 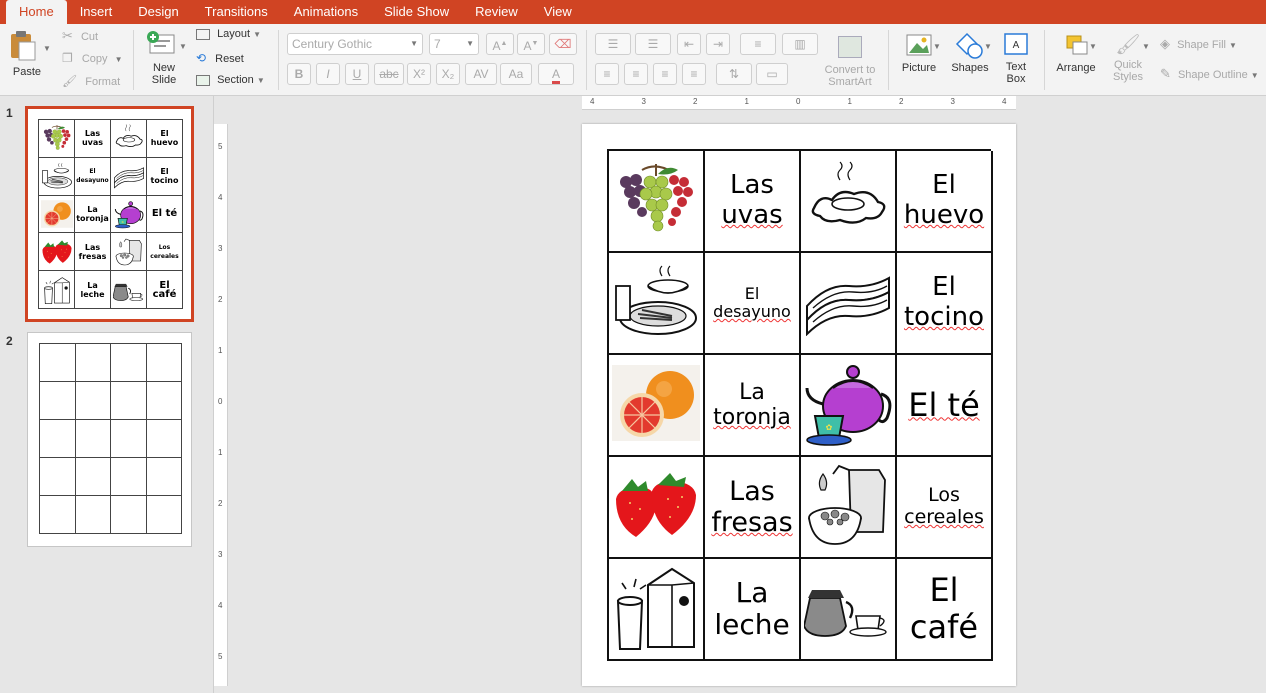 I want to click on word-card: El huevo, so click(x=945, y=202).